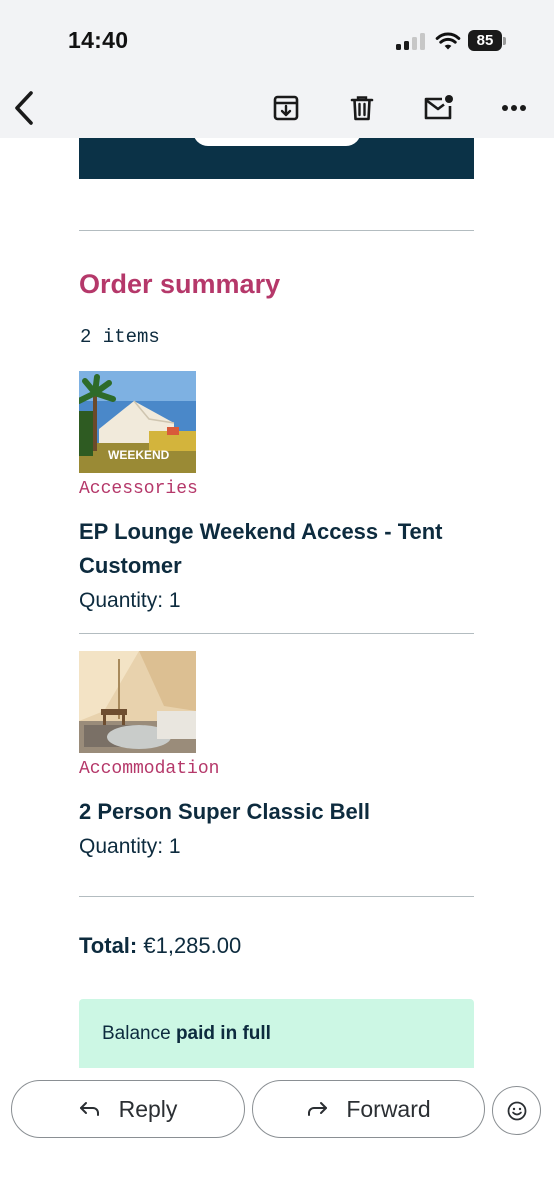  What do you see at coordinates (388, 1108) in the screenshot?
I see `forward-label: Forward` at bounding box center [388, 1108].